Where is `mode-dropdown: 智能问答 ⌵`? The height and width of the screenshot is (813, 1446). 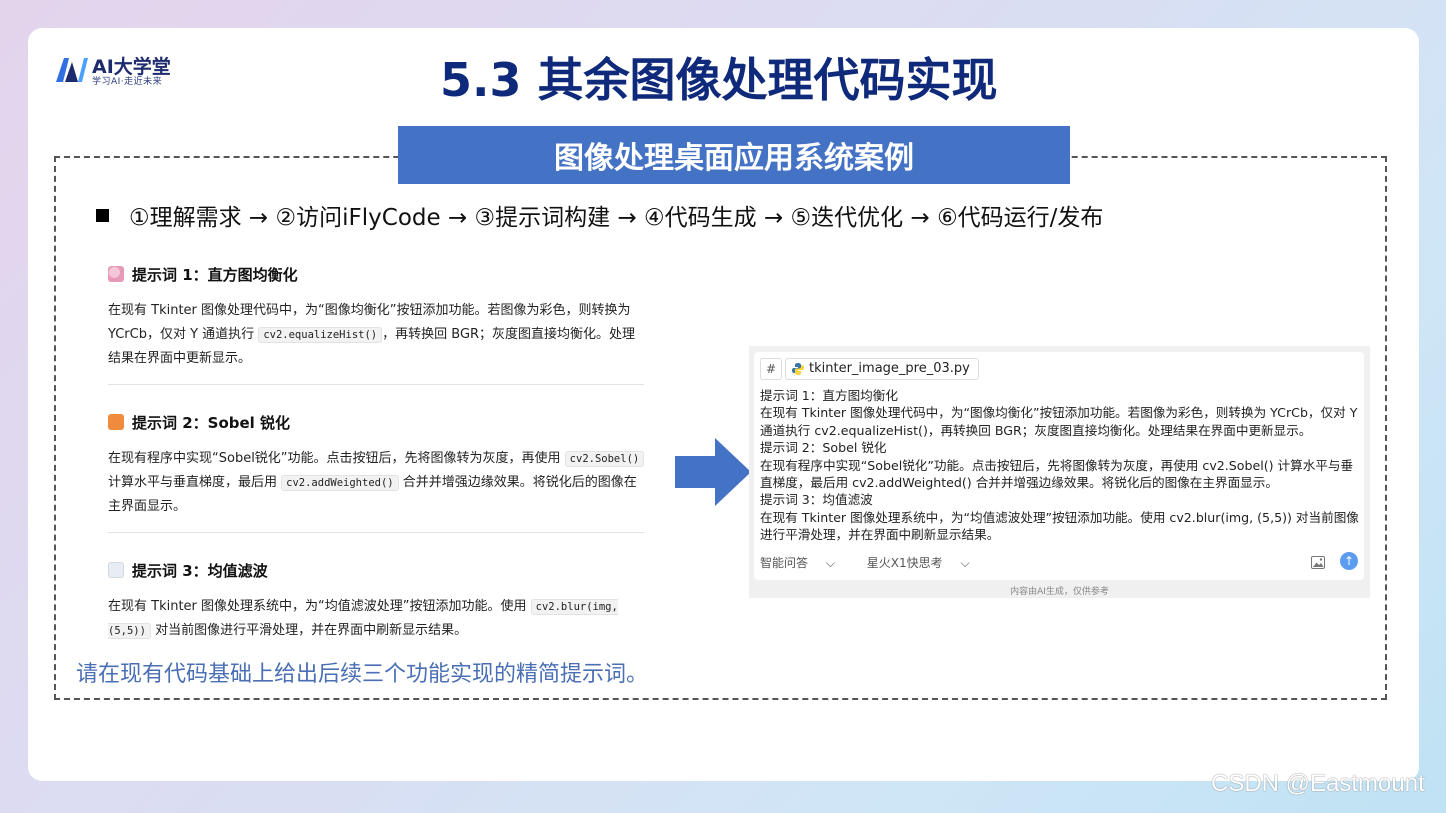 mode-dropdown: 智能问答 ⌵ is located at coordinates (804, 563).